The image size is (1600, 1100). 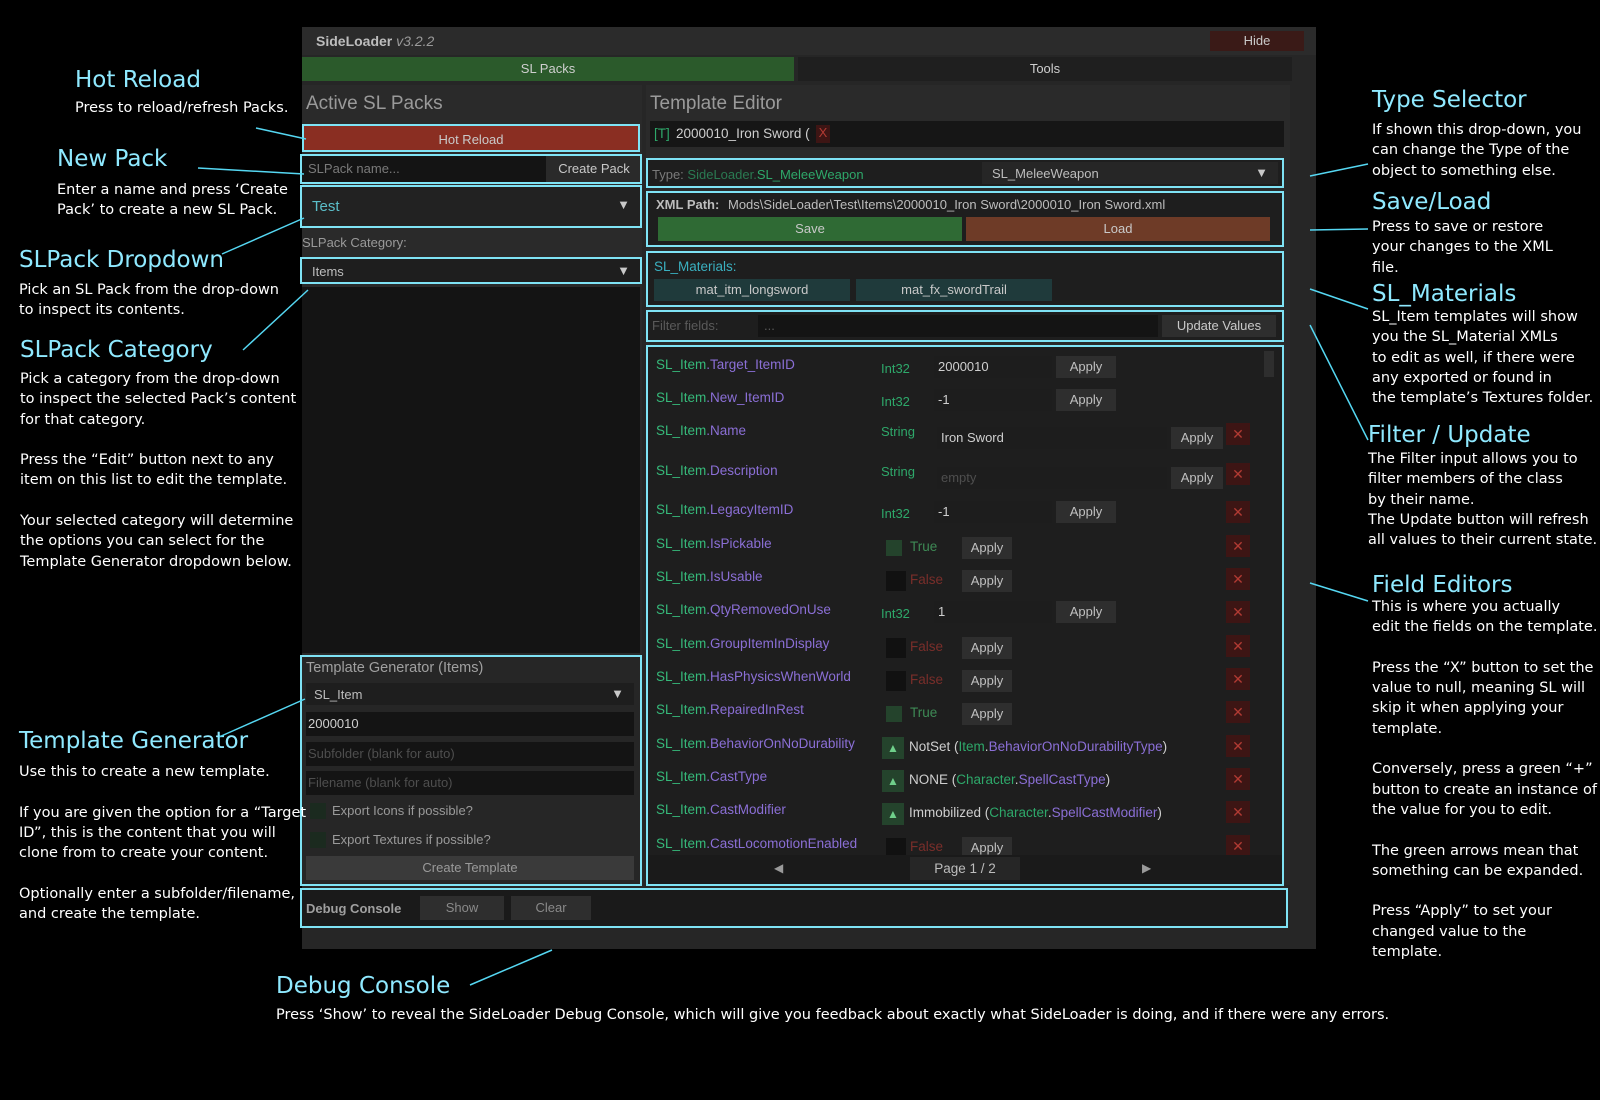 What do you see at coordinates (1269, 364) in the screenshot?
I see `field-list-scrollbar` at bounding box center [1269, 364].